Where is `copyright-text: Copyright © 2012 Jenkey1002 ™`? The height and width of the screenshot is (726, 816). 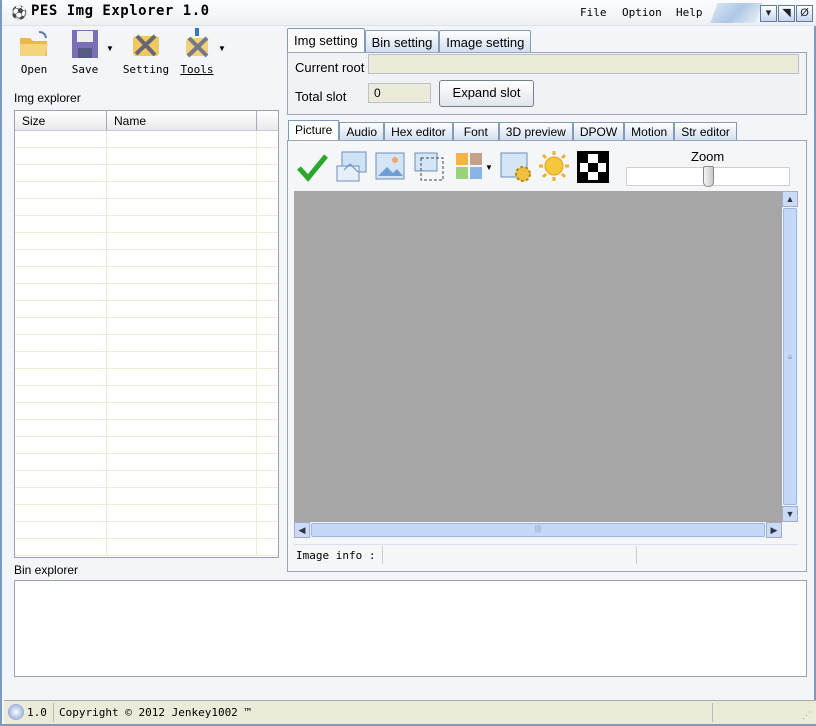
copyright-text: Copyright © 2012 Jenkey1002 ™ is located at coordinates (155, 712).